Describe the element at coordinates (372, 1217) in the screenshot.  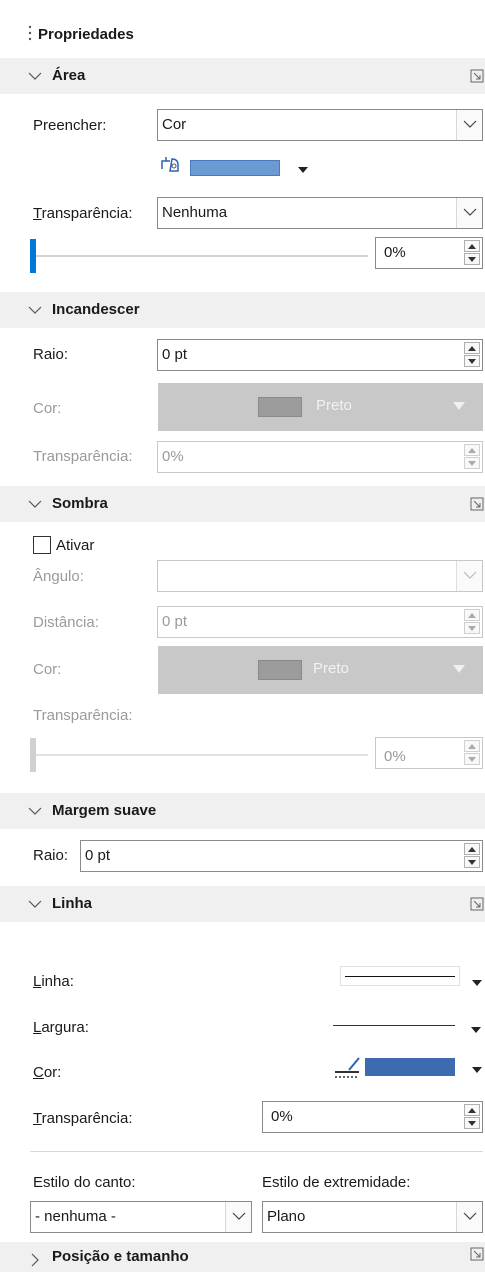
I see `cap-style-select: Plano` at that location.